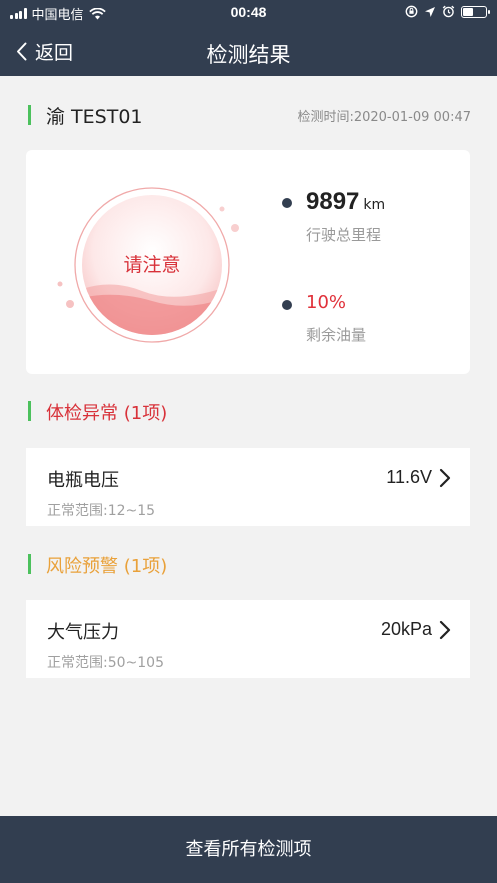 This screenshot has width=497, height=883. What do you see at coordinates (178, 411) in the screenshot?
I see `abnormal-section-header: 体检异常 (1项)` at bounding box center [178, 411].